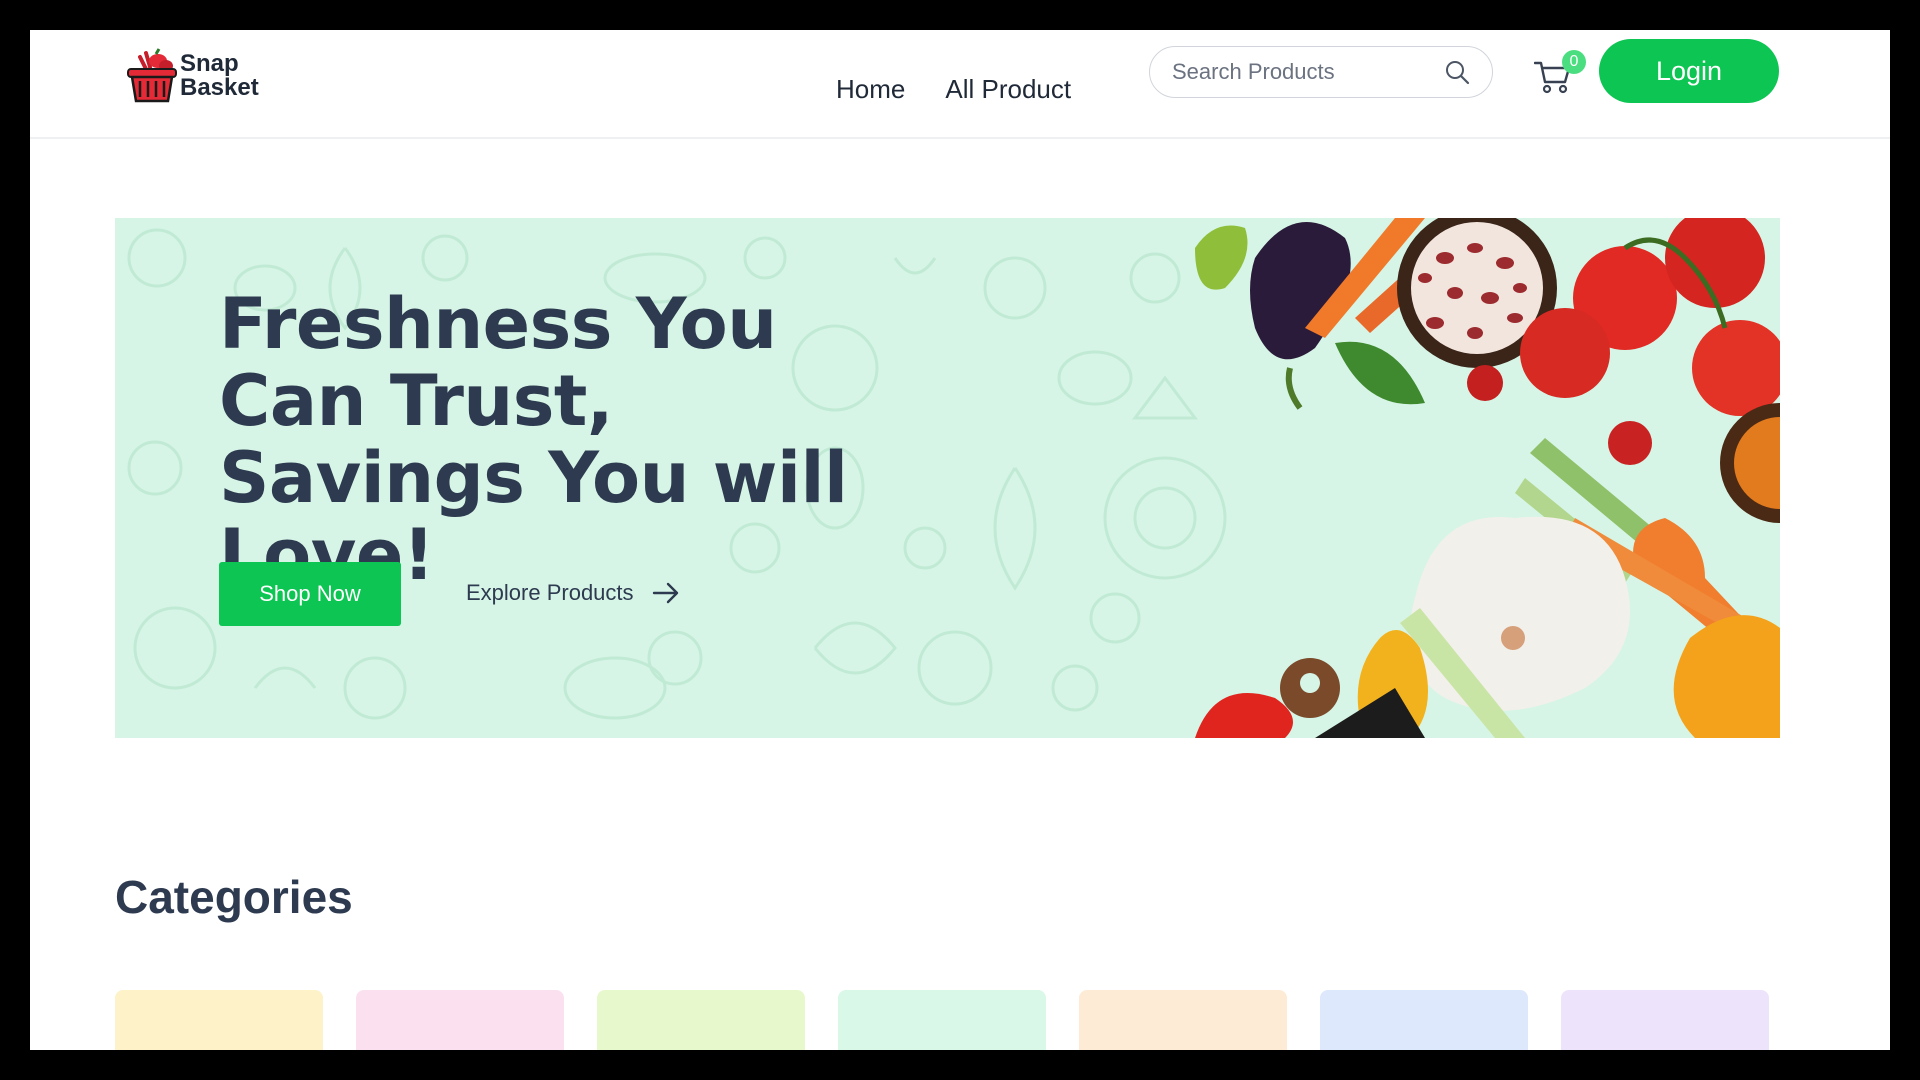 Image resolution: width=1920 pixels, height=1080 pixels. I want to click on main-nav: Home All Product, so click(953, 89).